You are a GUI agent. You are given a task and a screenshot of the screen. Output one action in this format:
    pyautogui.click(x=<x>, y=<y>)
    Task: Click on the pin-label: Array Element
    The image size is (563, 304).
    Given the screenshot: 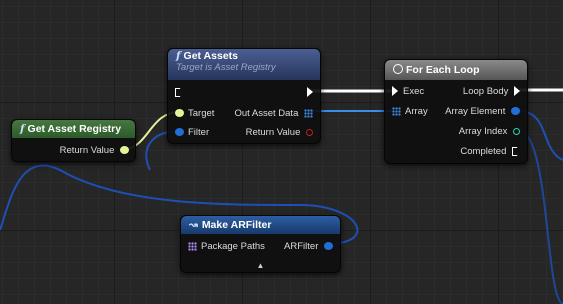 What is the action you would take?
    pyautogui.click(x=475, y=111)
    